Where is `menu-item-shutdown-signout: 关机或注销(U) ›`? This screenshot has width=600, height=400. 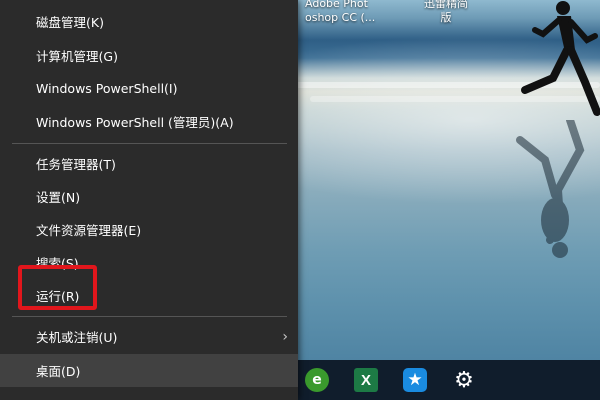 menu-item-shutdown-signout: 关机或注销(U) › is located at coordinates (149, 336).